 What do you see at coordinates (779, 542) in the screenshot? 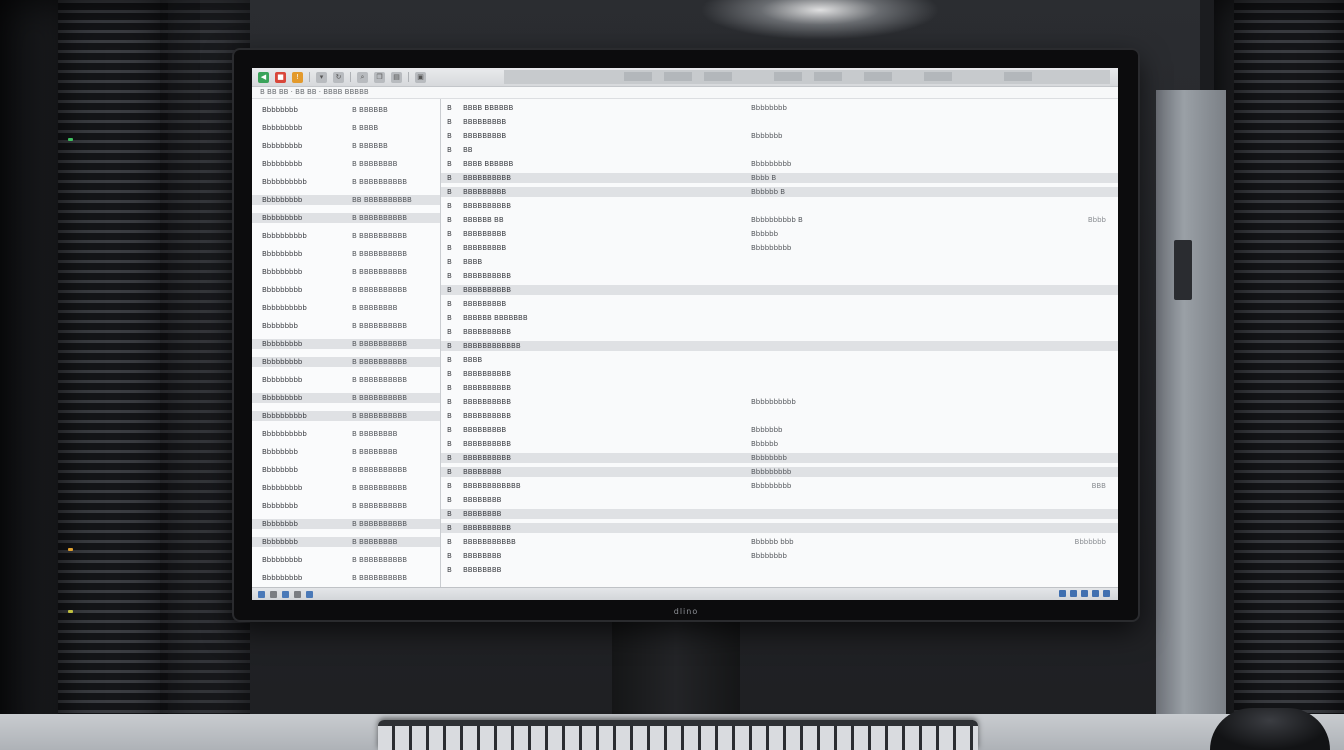
I see `table-row: B BBBBBBBBBBB Bbbbbb bbb Bbbbbbb` at bounding box center [779, 542].